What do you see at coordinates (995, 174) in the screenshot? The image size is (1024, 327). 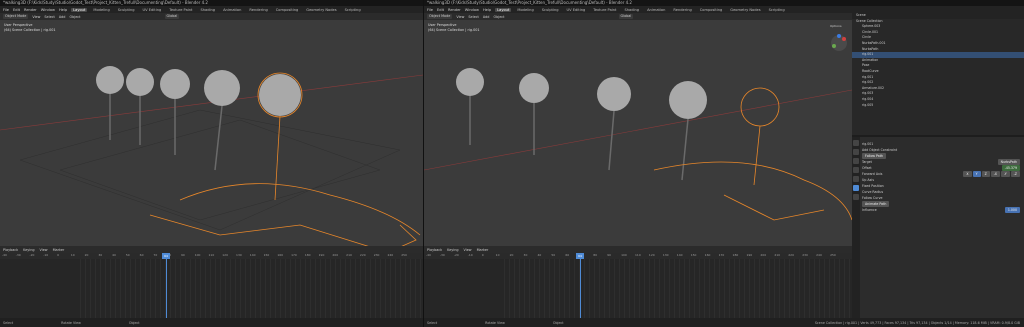 I see `axis-negx-button: -X` at bounding box center [995, 174].